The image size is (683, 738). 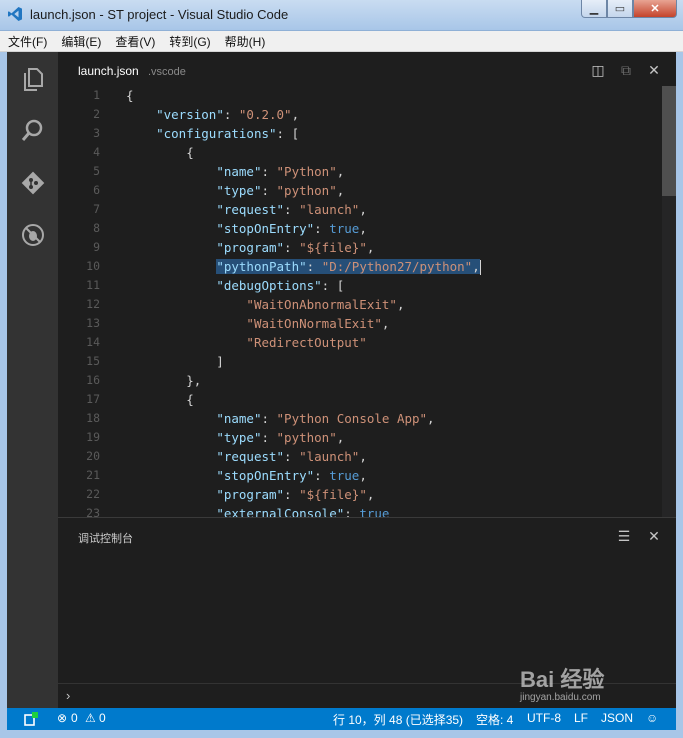 I want to click on minimize-icon: ▁, so click(x=594, y=9).